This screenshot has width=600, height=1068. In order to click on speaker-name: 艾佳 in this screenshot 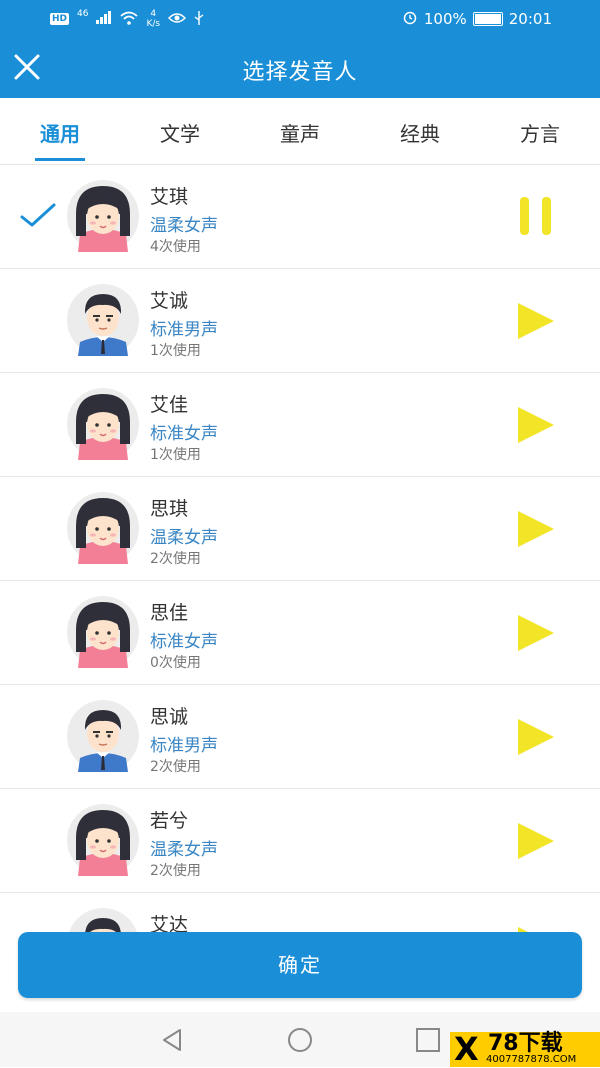, I will do `click(169, 405)`.